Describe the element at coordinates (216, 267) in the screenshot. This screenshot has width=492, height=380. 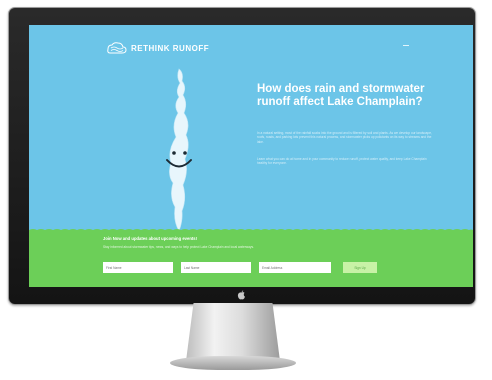
I see `last-name-field` at that location.